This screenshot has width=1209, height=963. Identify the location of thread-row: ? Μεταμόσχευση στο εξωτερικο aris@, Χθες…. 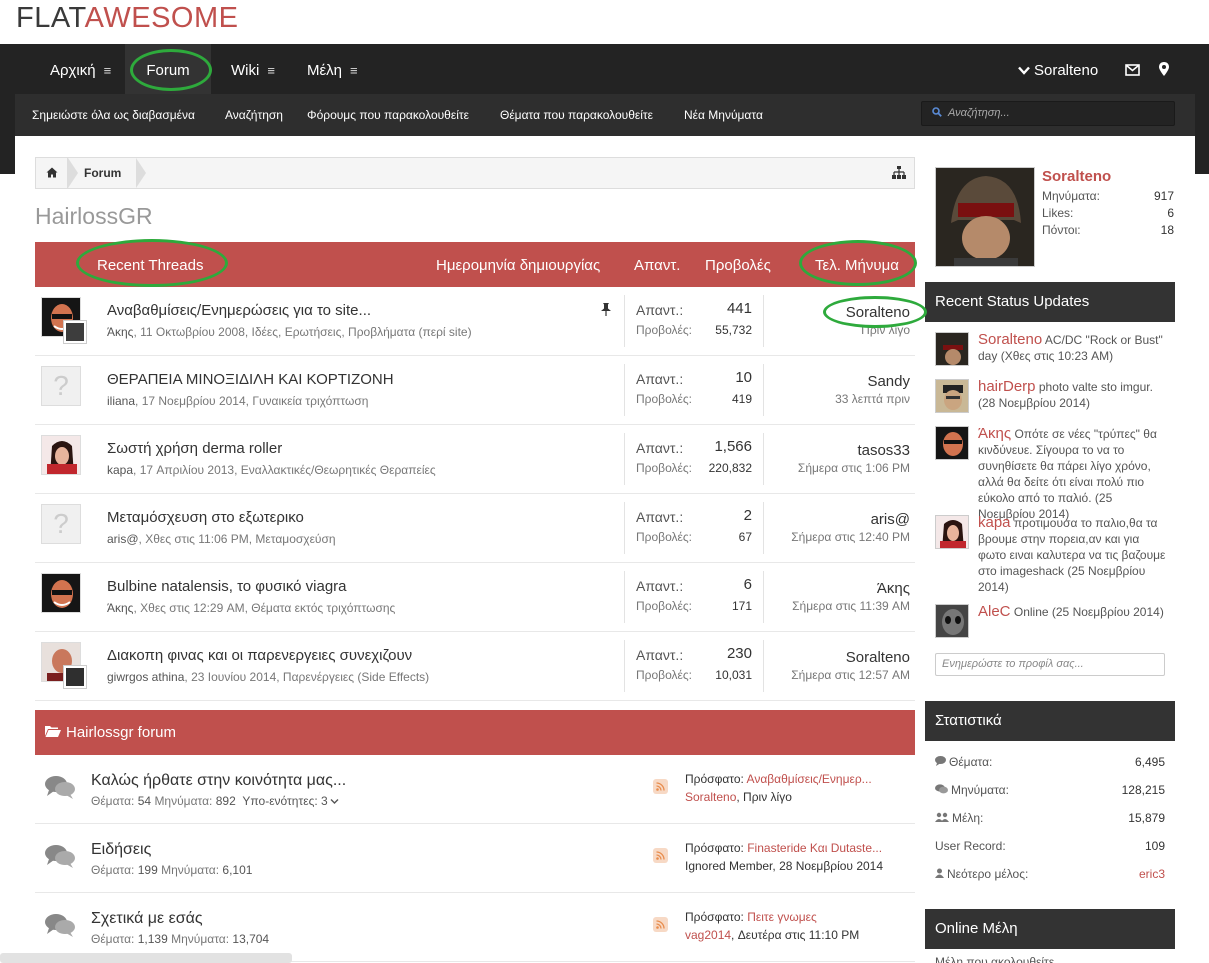
(475, 528).